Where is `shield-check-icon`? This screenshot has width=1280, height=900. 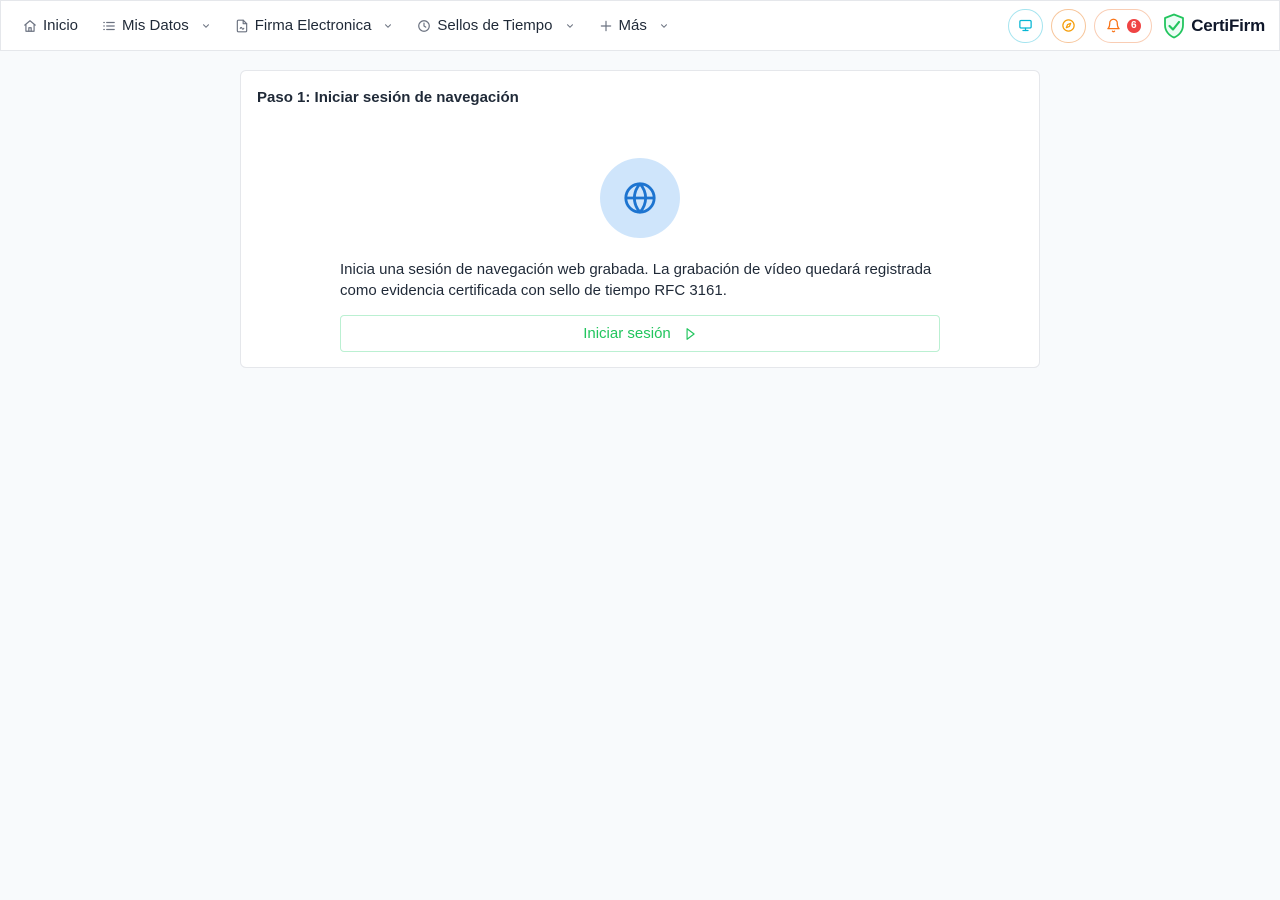
shield-check-icon is located at coordinates (1174, 25).